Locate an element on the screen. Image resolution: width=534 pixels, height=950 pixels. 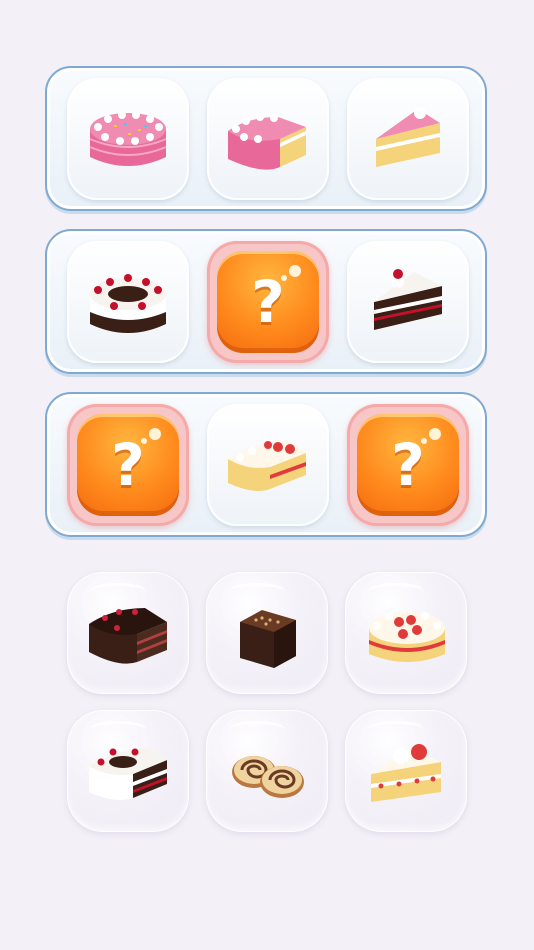
chocolate-brownie-icon is located at coordinates (268, 634).